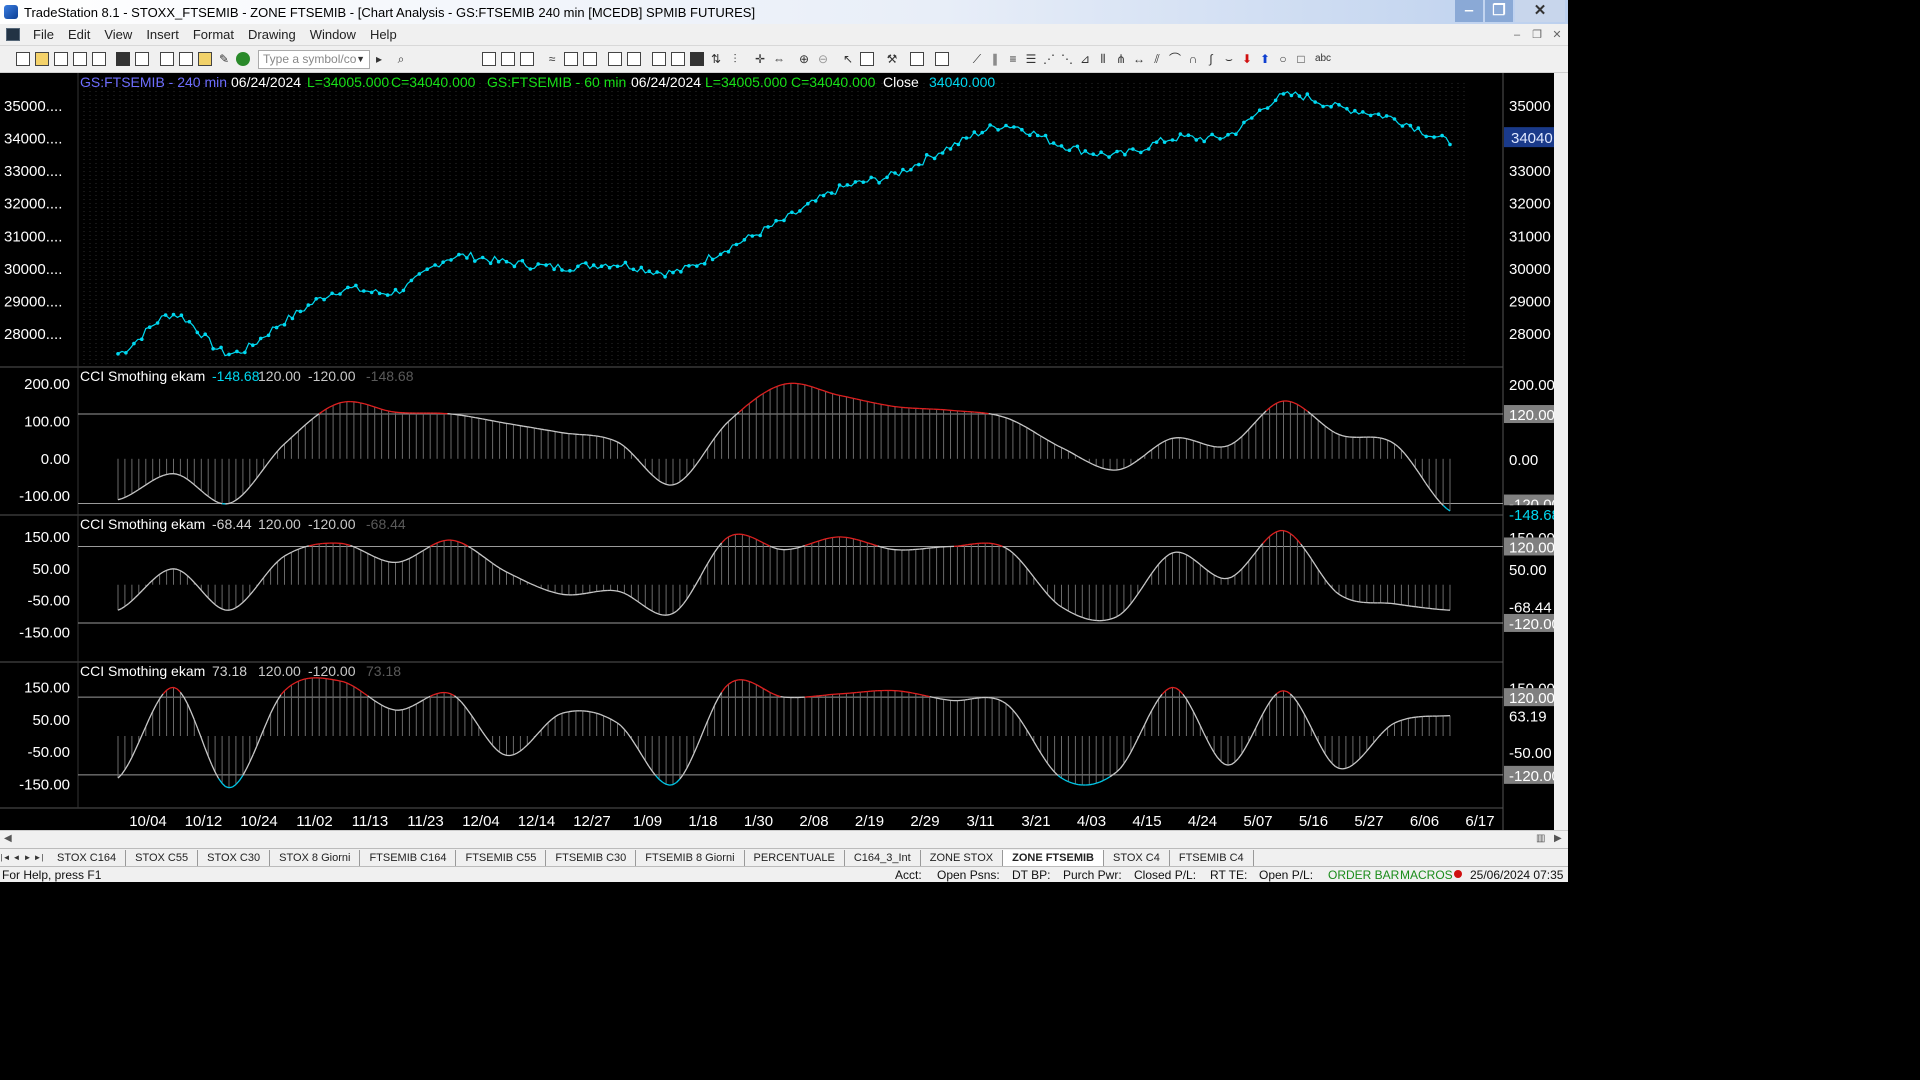 This screenshot has height=1080, width=1920. What do you see at coordinates (333, 34) in the screenshot?
I see `menu-window: Window` at bounding box center [333, 34].